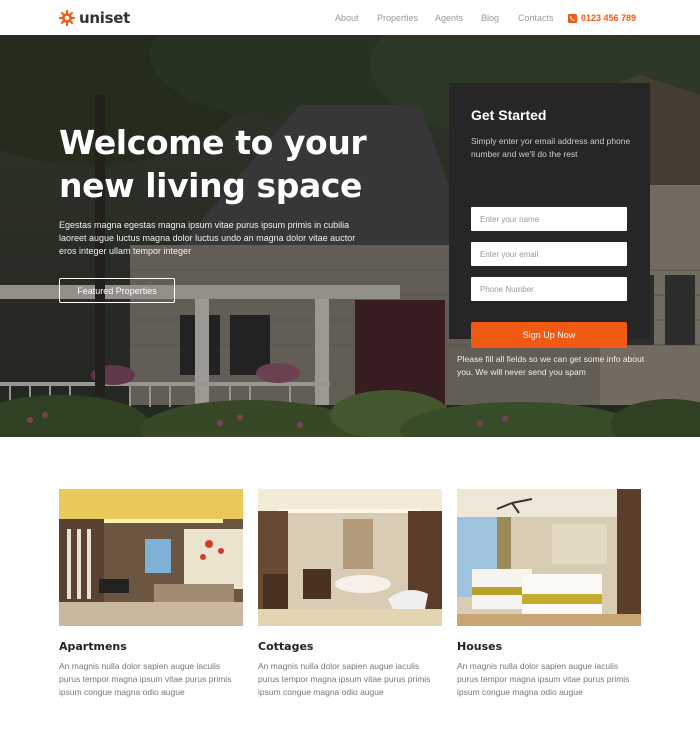  I want to click on phone-input, so click(549, 289).